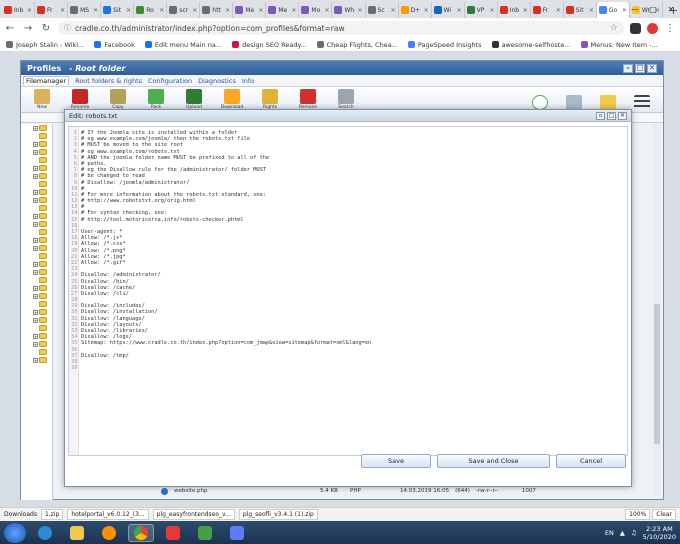  What do you see at coordinates (77, 533) in the screenshot?
I see `taskbar-explorer` at bounding box center [77, 533].